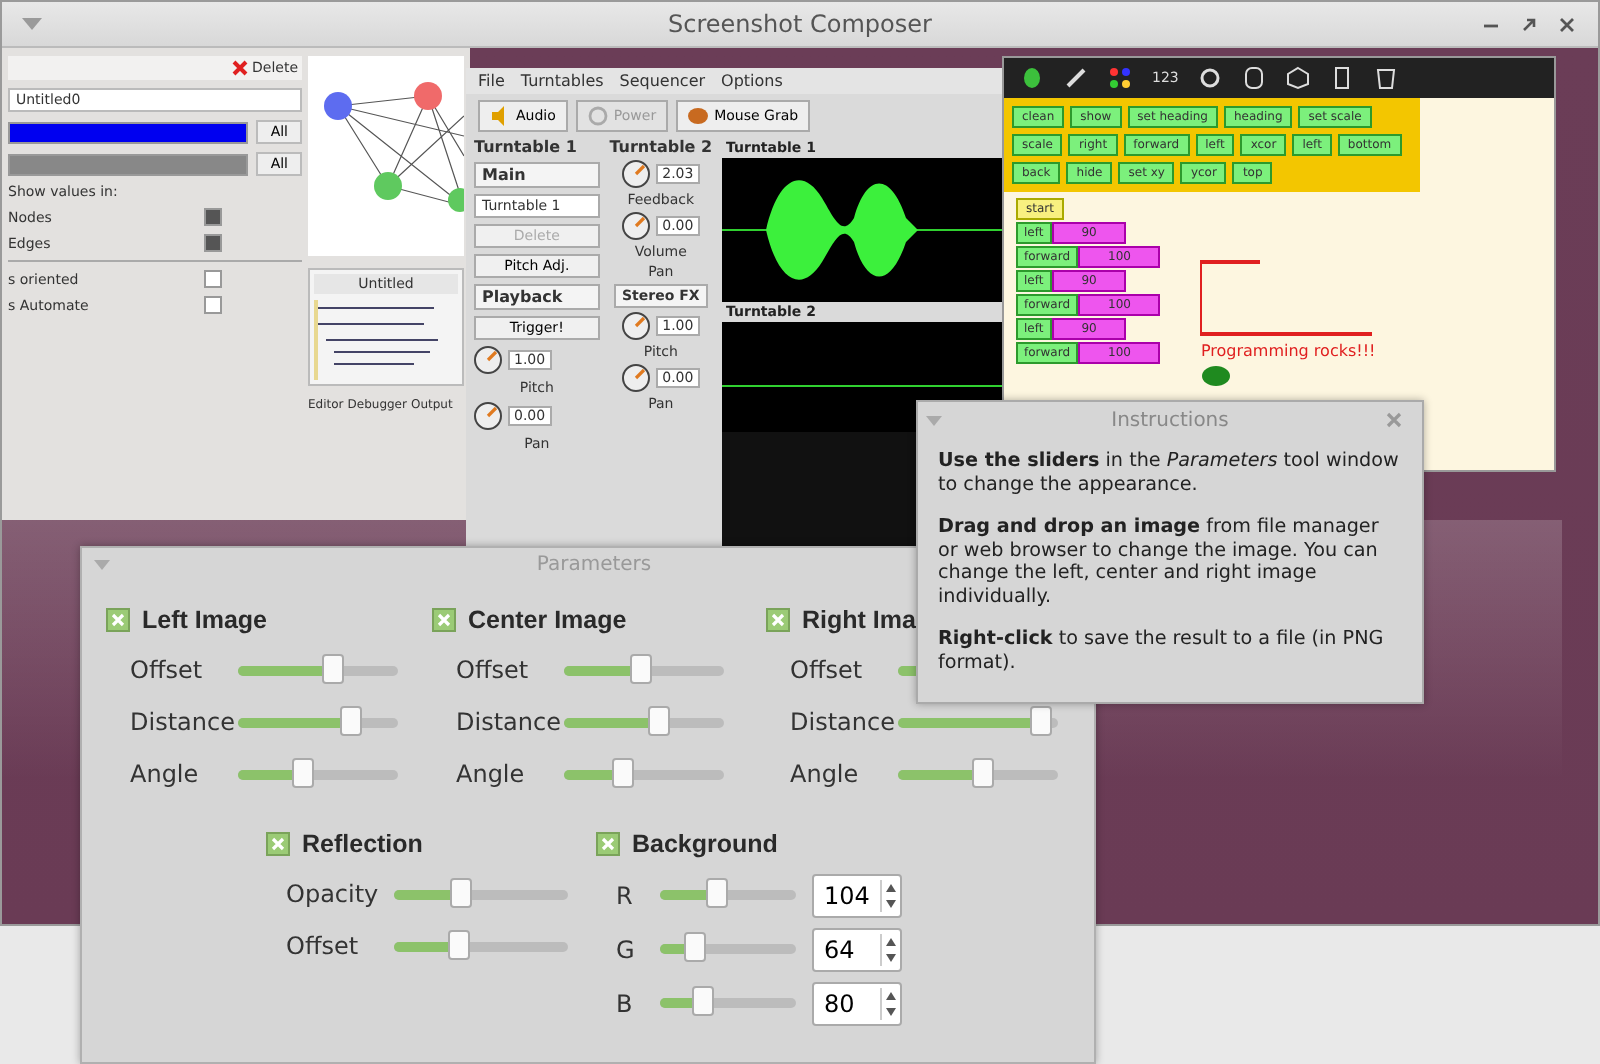 This screenshot has height=1064, width=1600. What do you see at coordinates (626, 949) in the screenshot?
I see `slider-label: G` at bounding box center [626, 949].